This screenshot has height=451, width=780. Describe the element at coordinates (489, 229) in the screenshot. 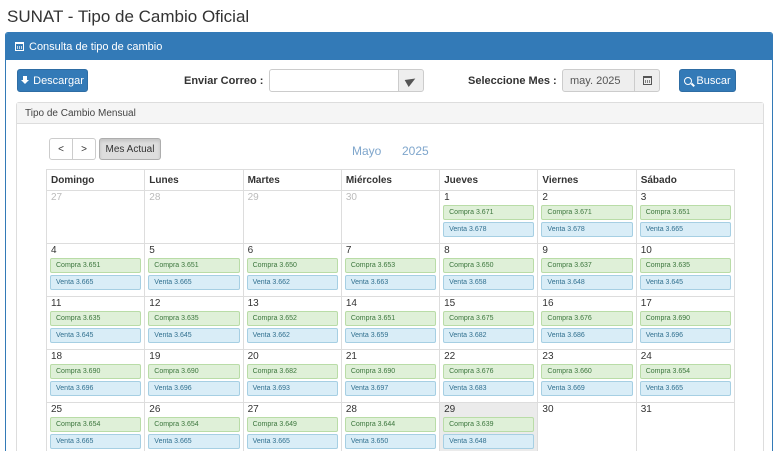

I see `sell-rate-badge: Venta 3.678` at that location.